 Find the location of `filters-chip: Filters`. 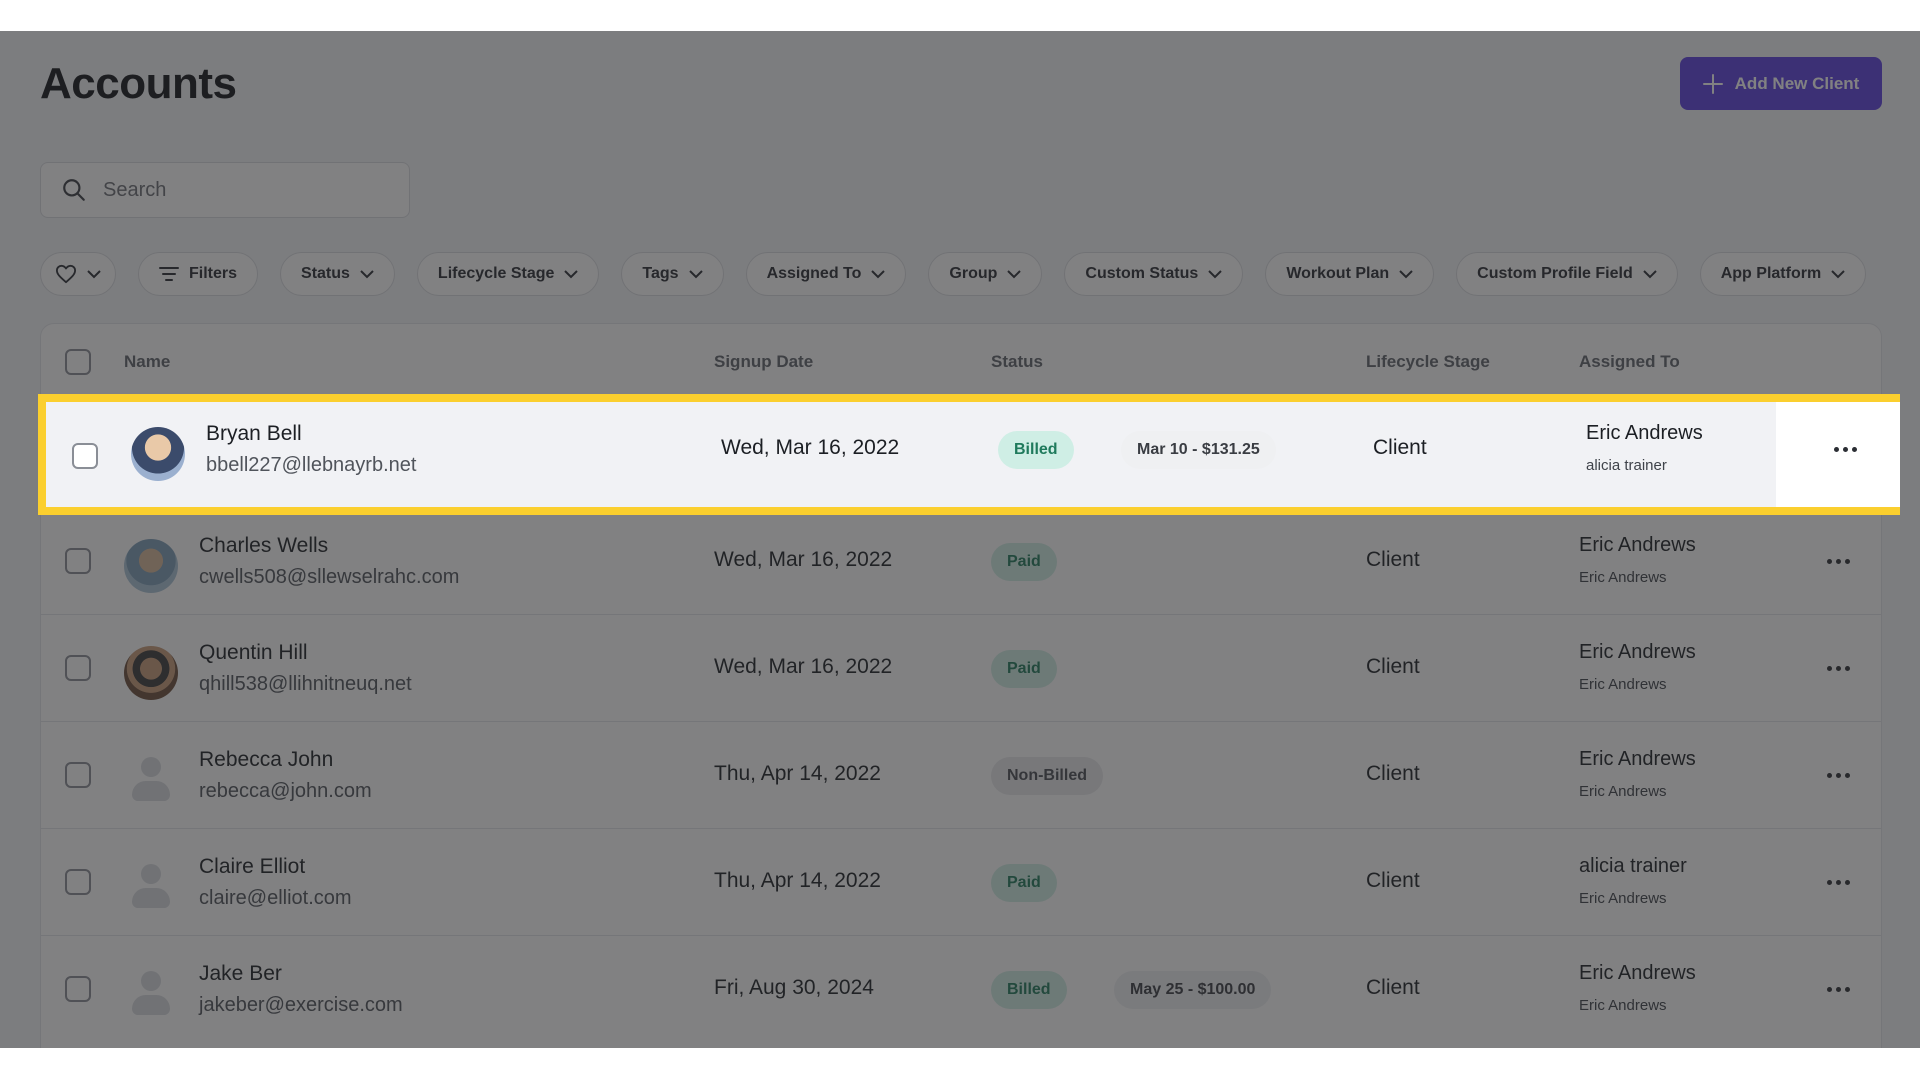

filters-chip: Filters is located at coordinates (198, 274).